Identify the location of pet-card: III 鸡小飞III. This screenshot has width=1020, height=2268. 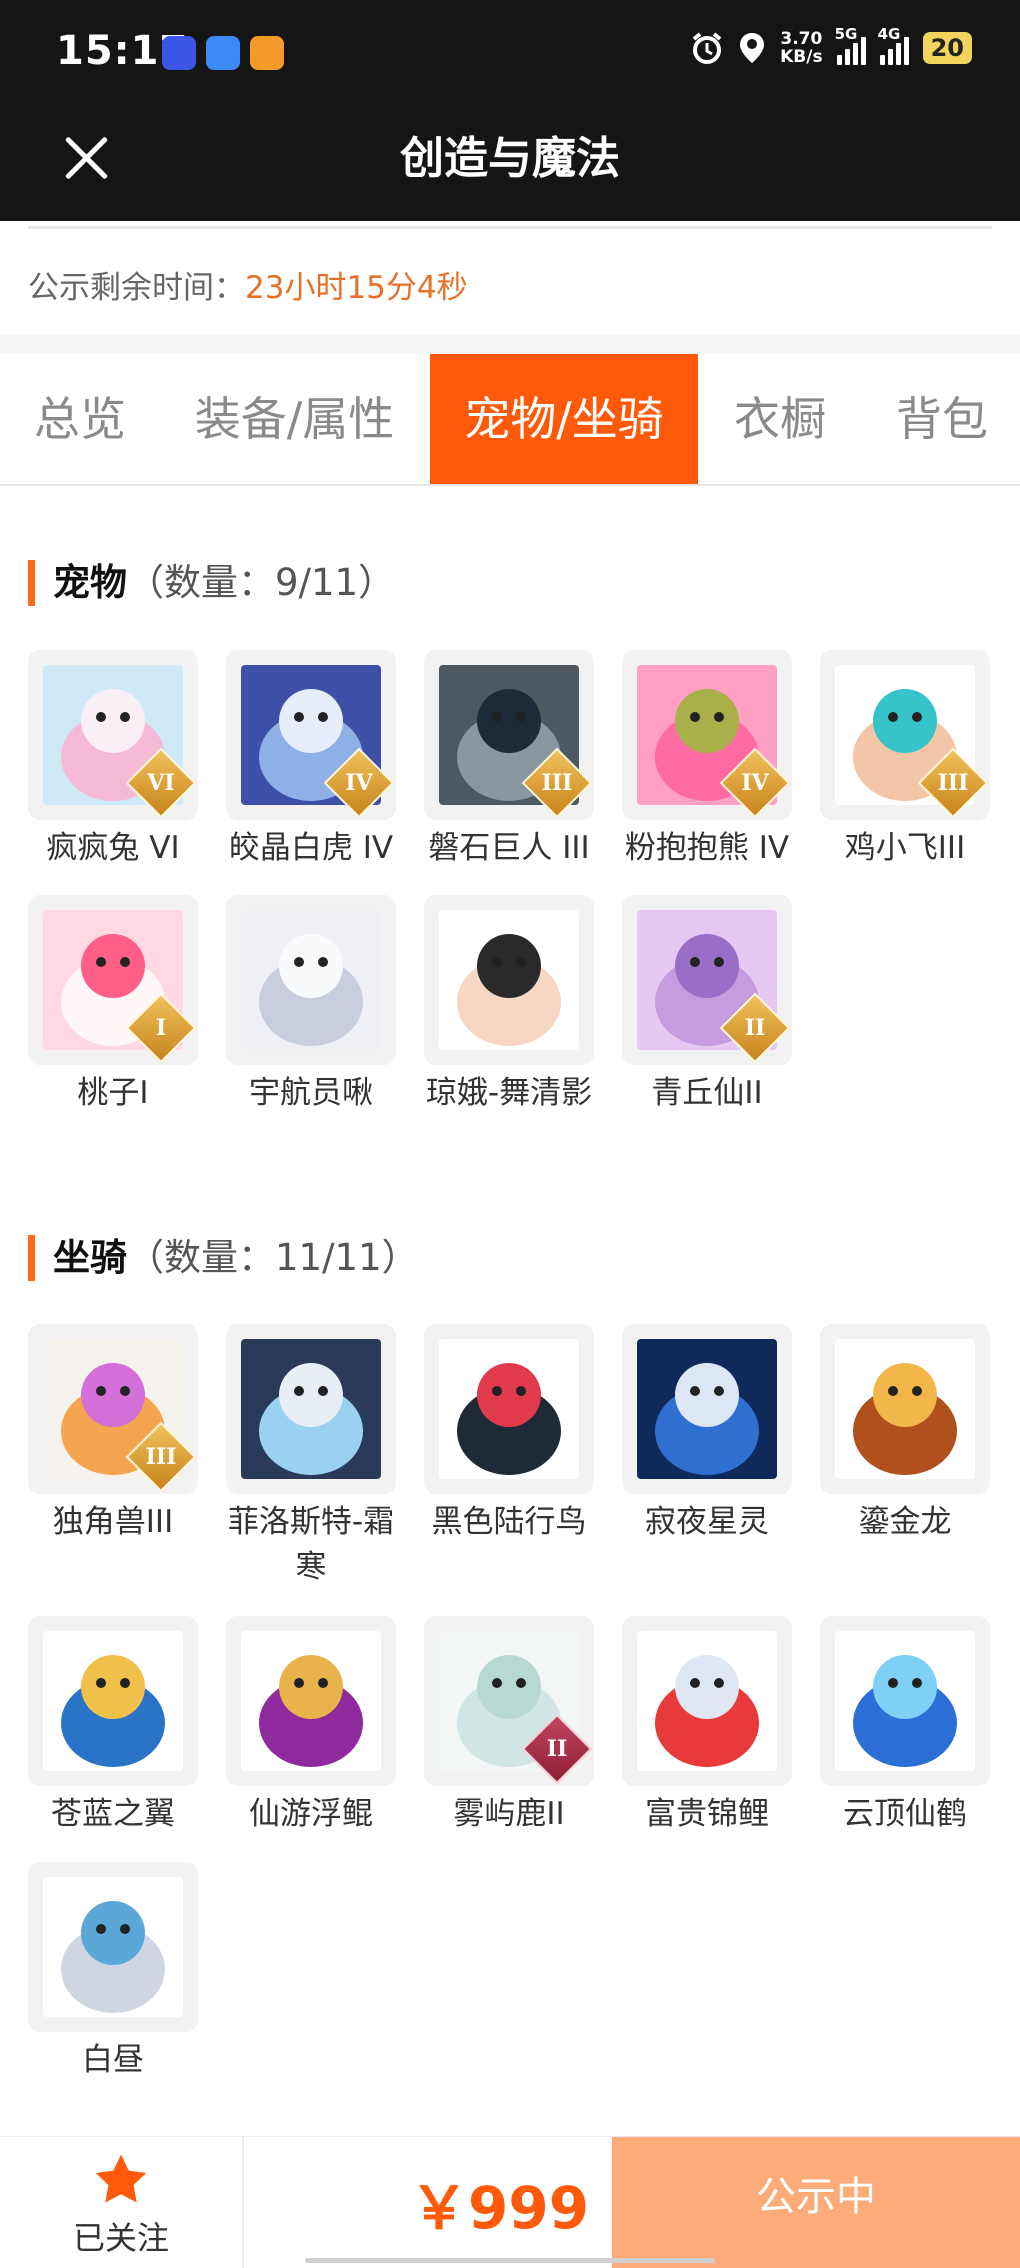
(905, 760).